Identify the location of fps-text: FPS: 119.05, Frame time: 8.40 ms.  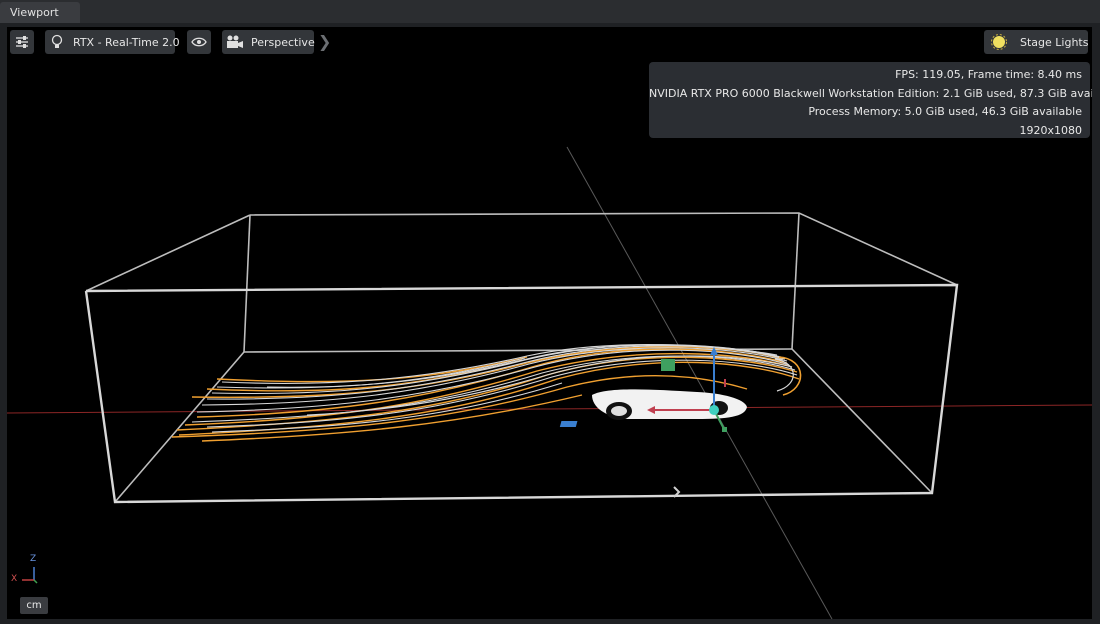
(988, 74).